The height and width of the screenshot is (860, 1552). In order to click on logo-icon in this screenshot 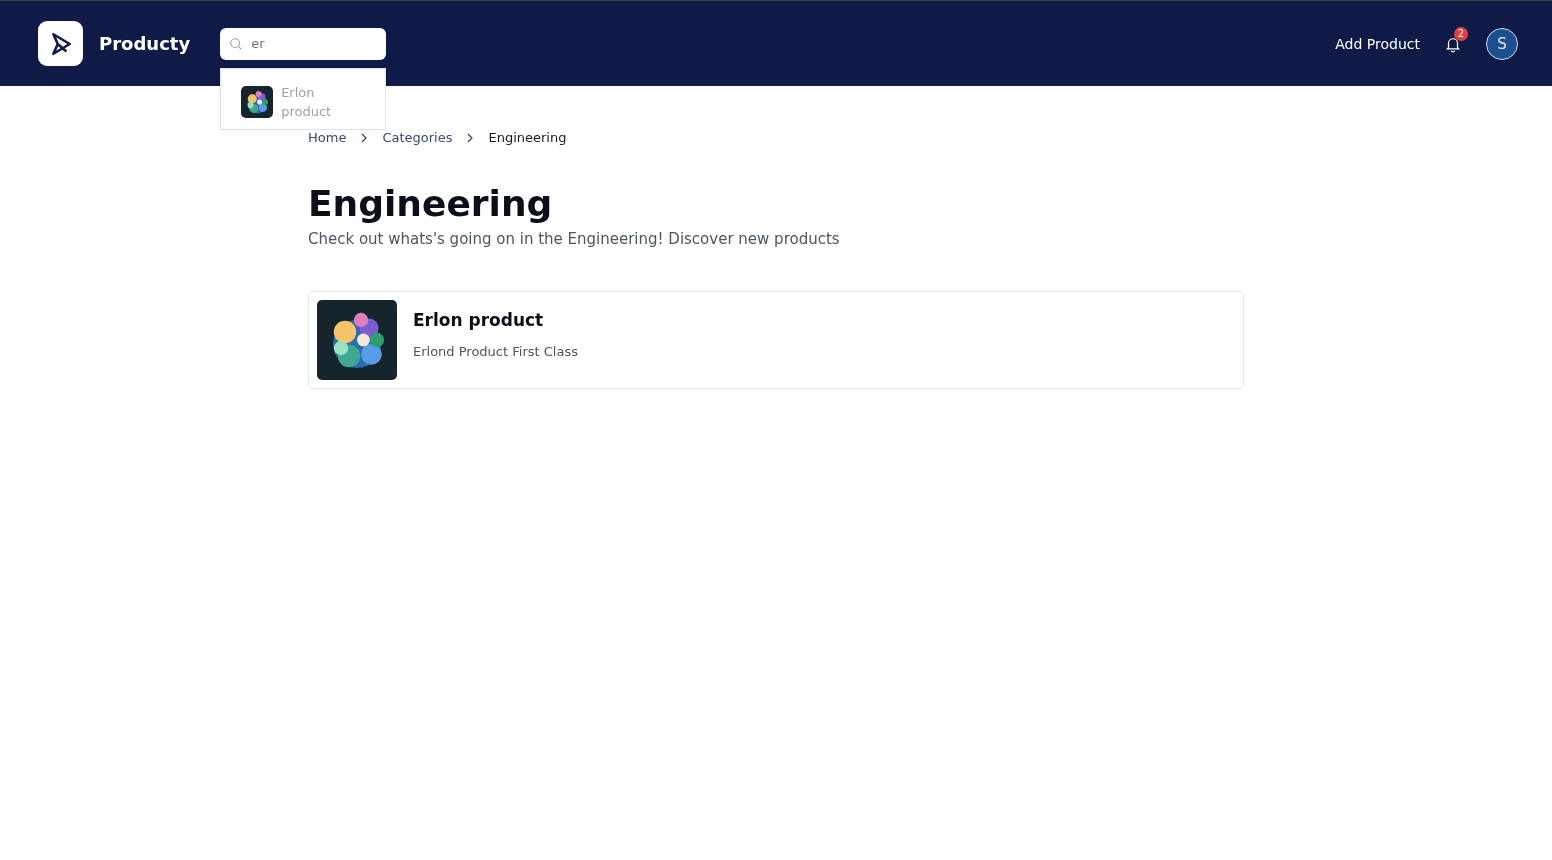, I will do `click(60, 43)`.